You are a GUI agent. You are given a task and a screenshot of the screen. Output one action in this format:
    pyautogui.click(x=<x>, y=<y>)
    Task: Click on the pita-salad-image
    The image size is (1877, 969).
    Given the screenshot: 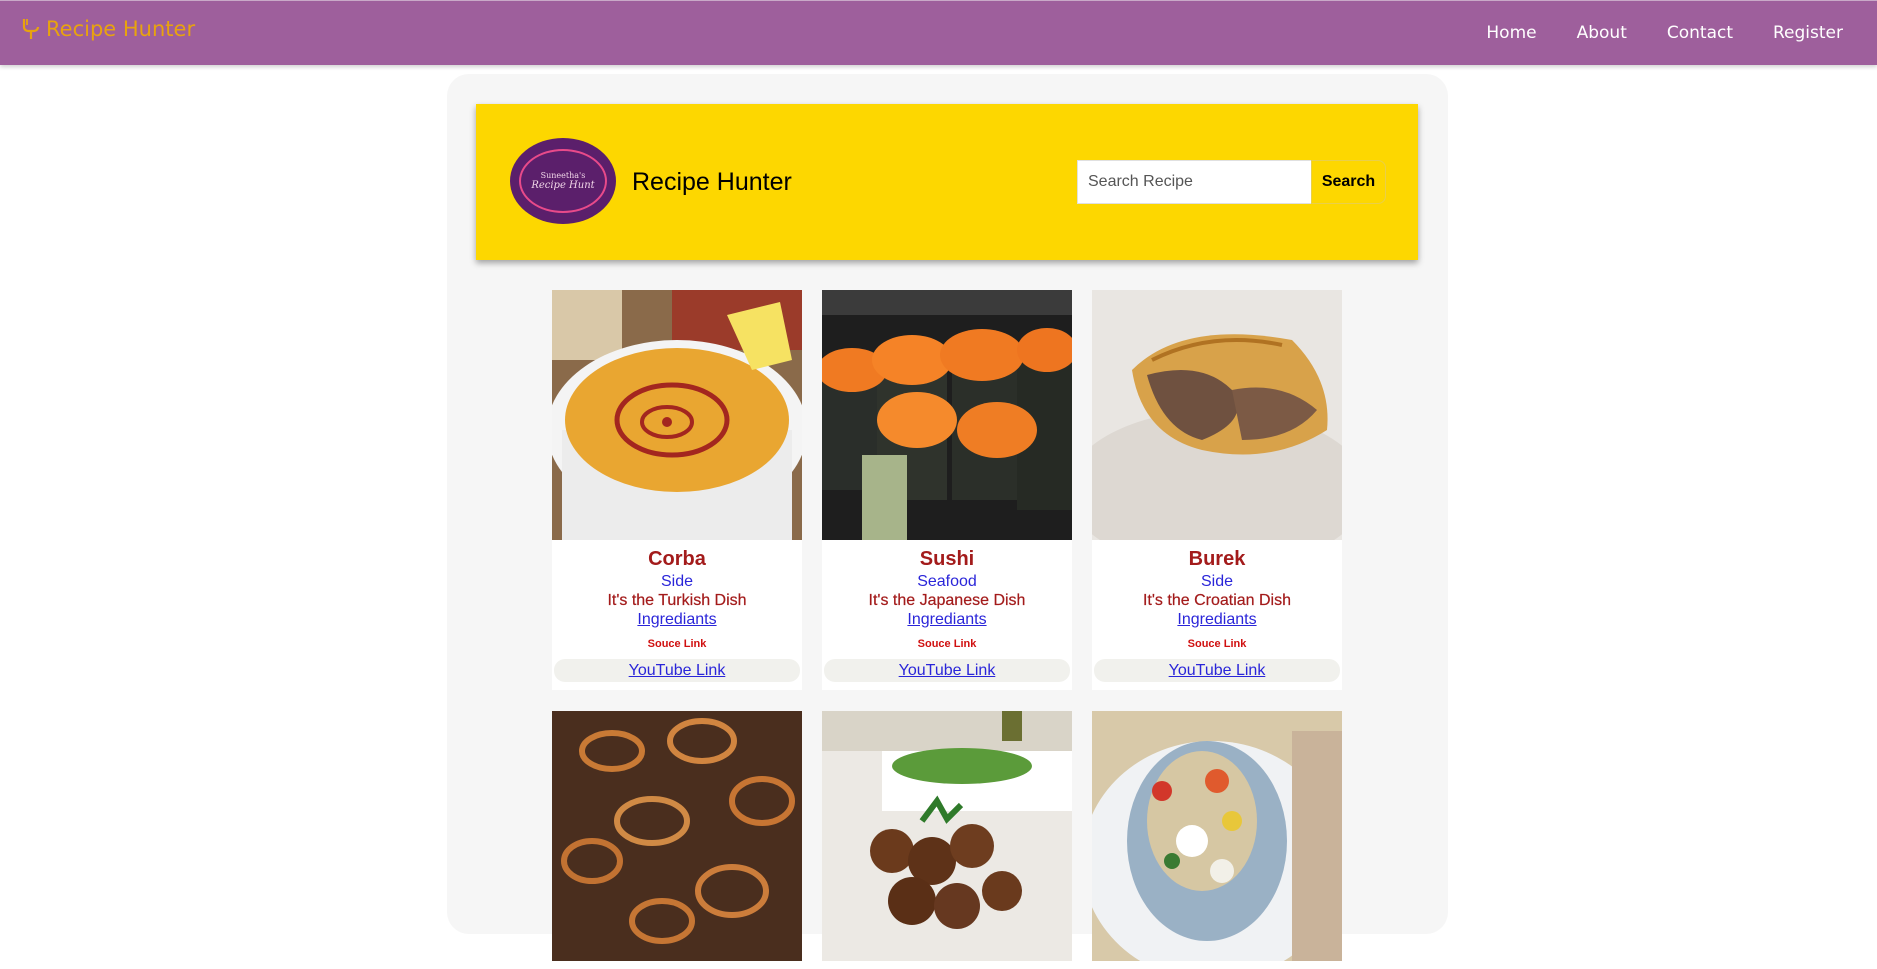 What is the action you would take?
    pyautogui.click(x=1217, y=836)
    